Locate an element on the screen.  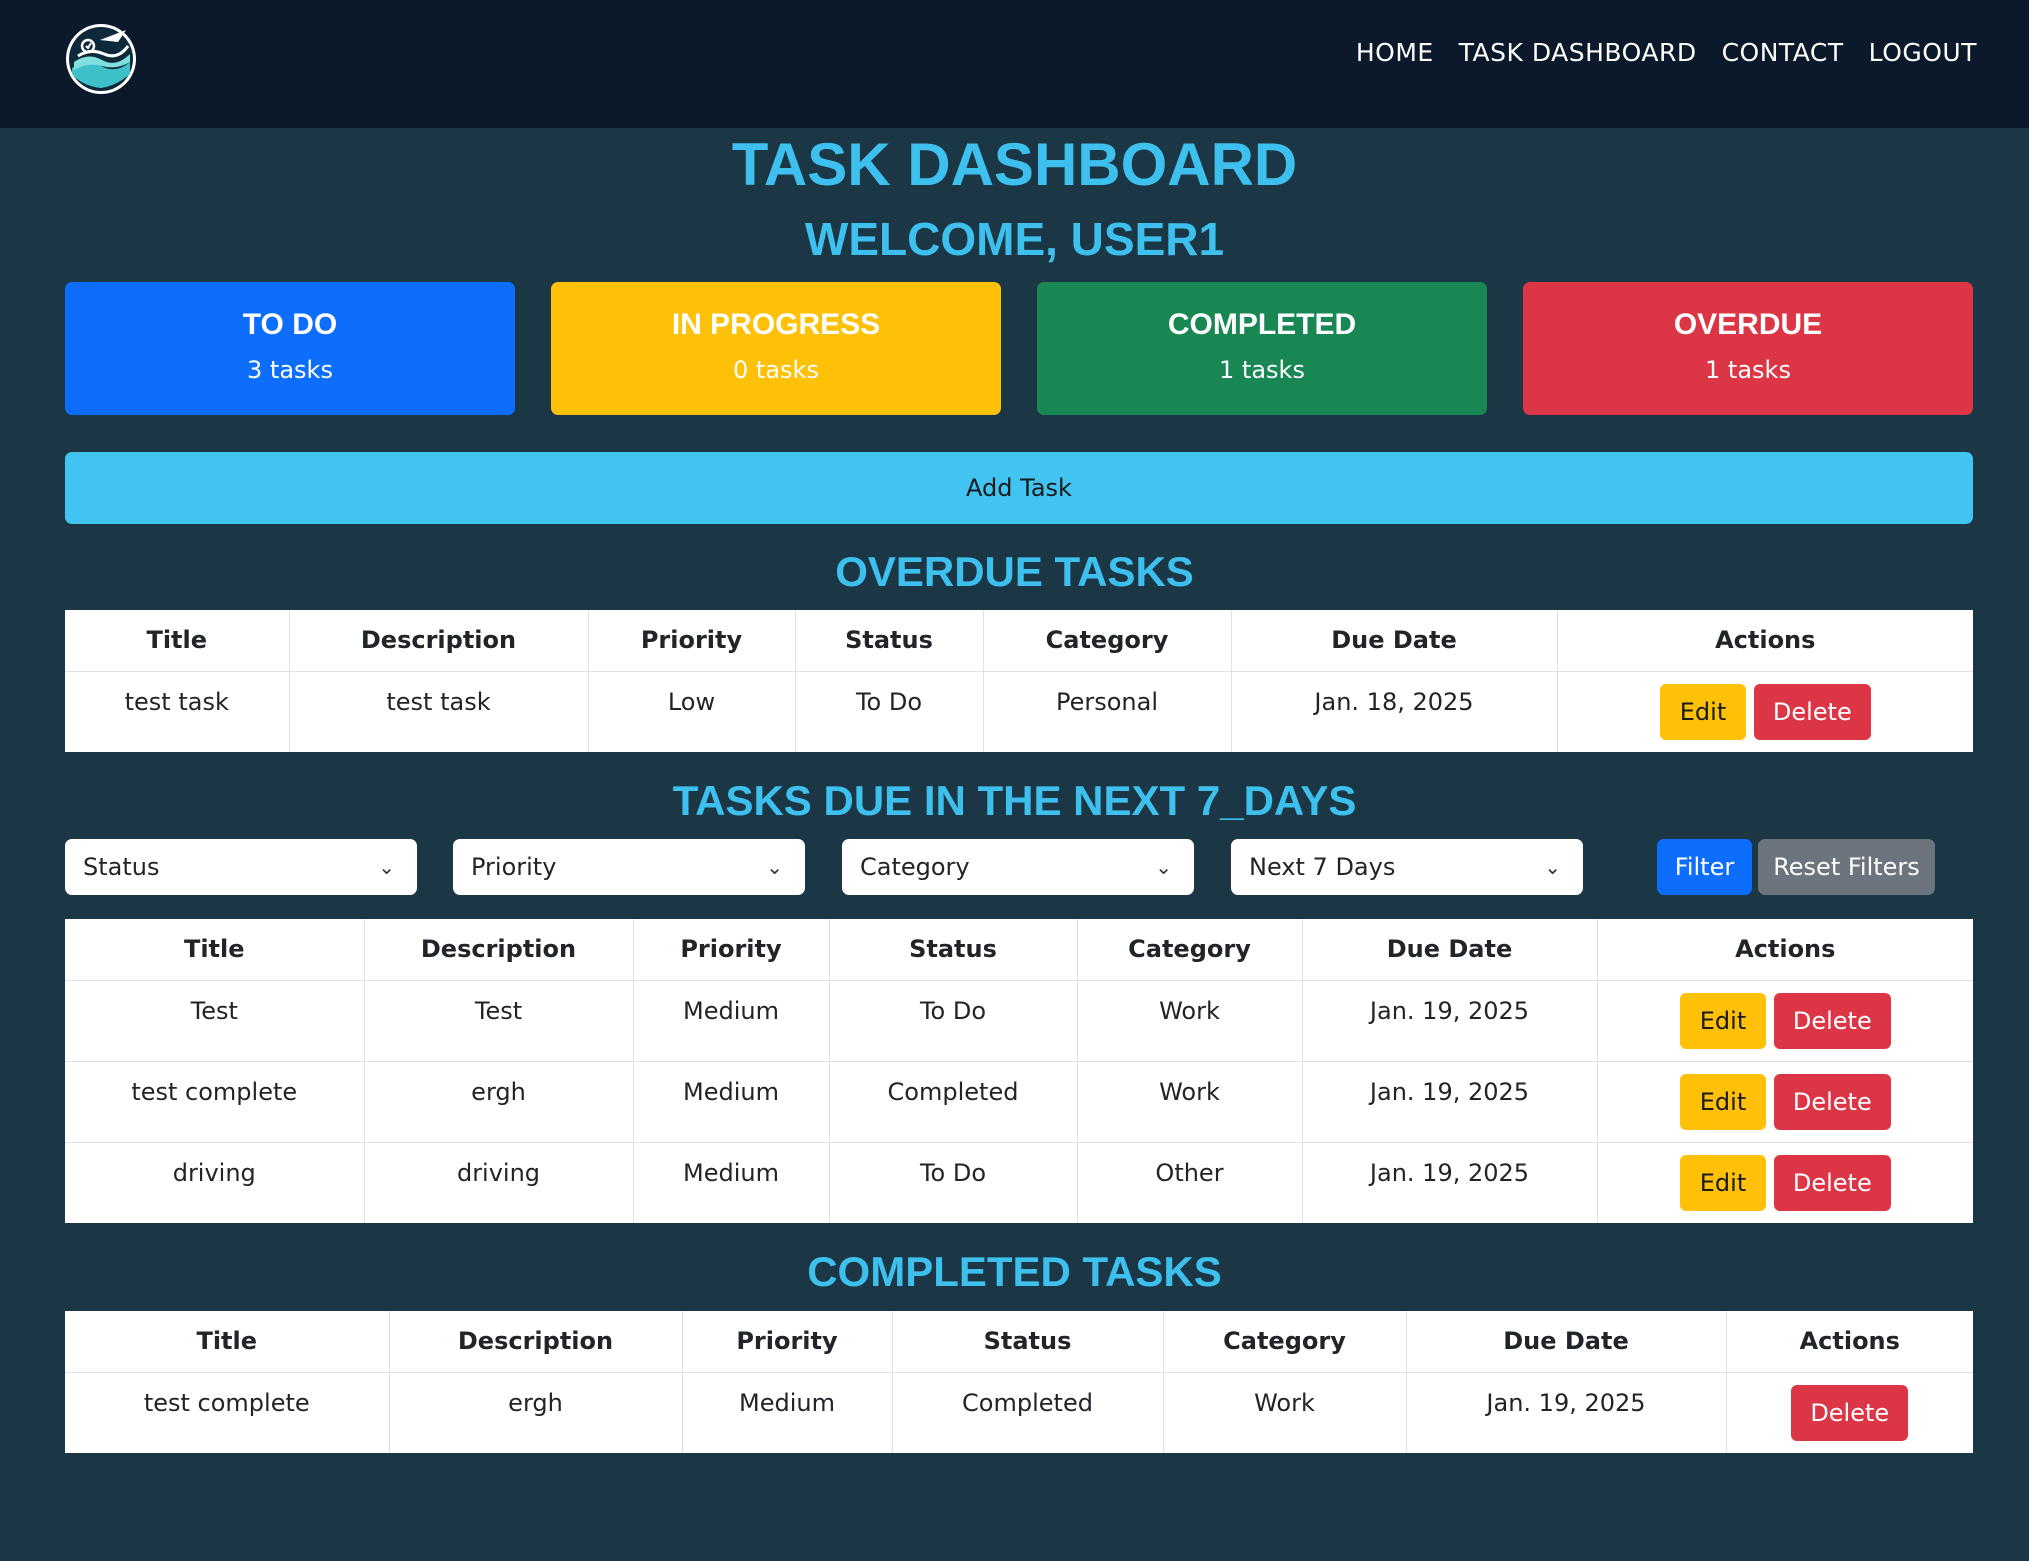
navbar: HOME TASK DASHBOARD CONTACT LOGOUT is located at coordinates (1014, 64).